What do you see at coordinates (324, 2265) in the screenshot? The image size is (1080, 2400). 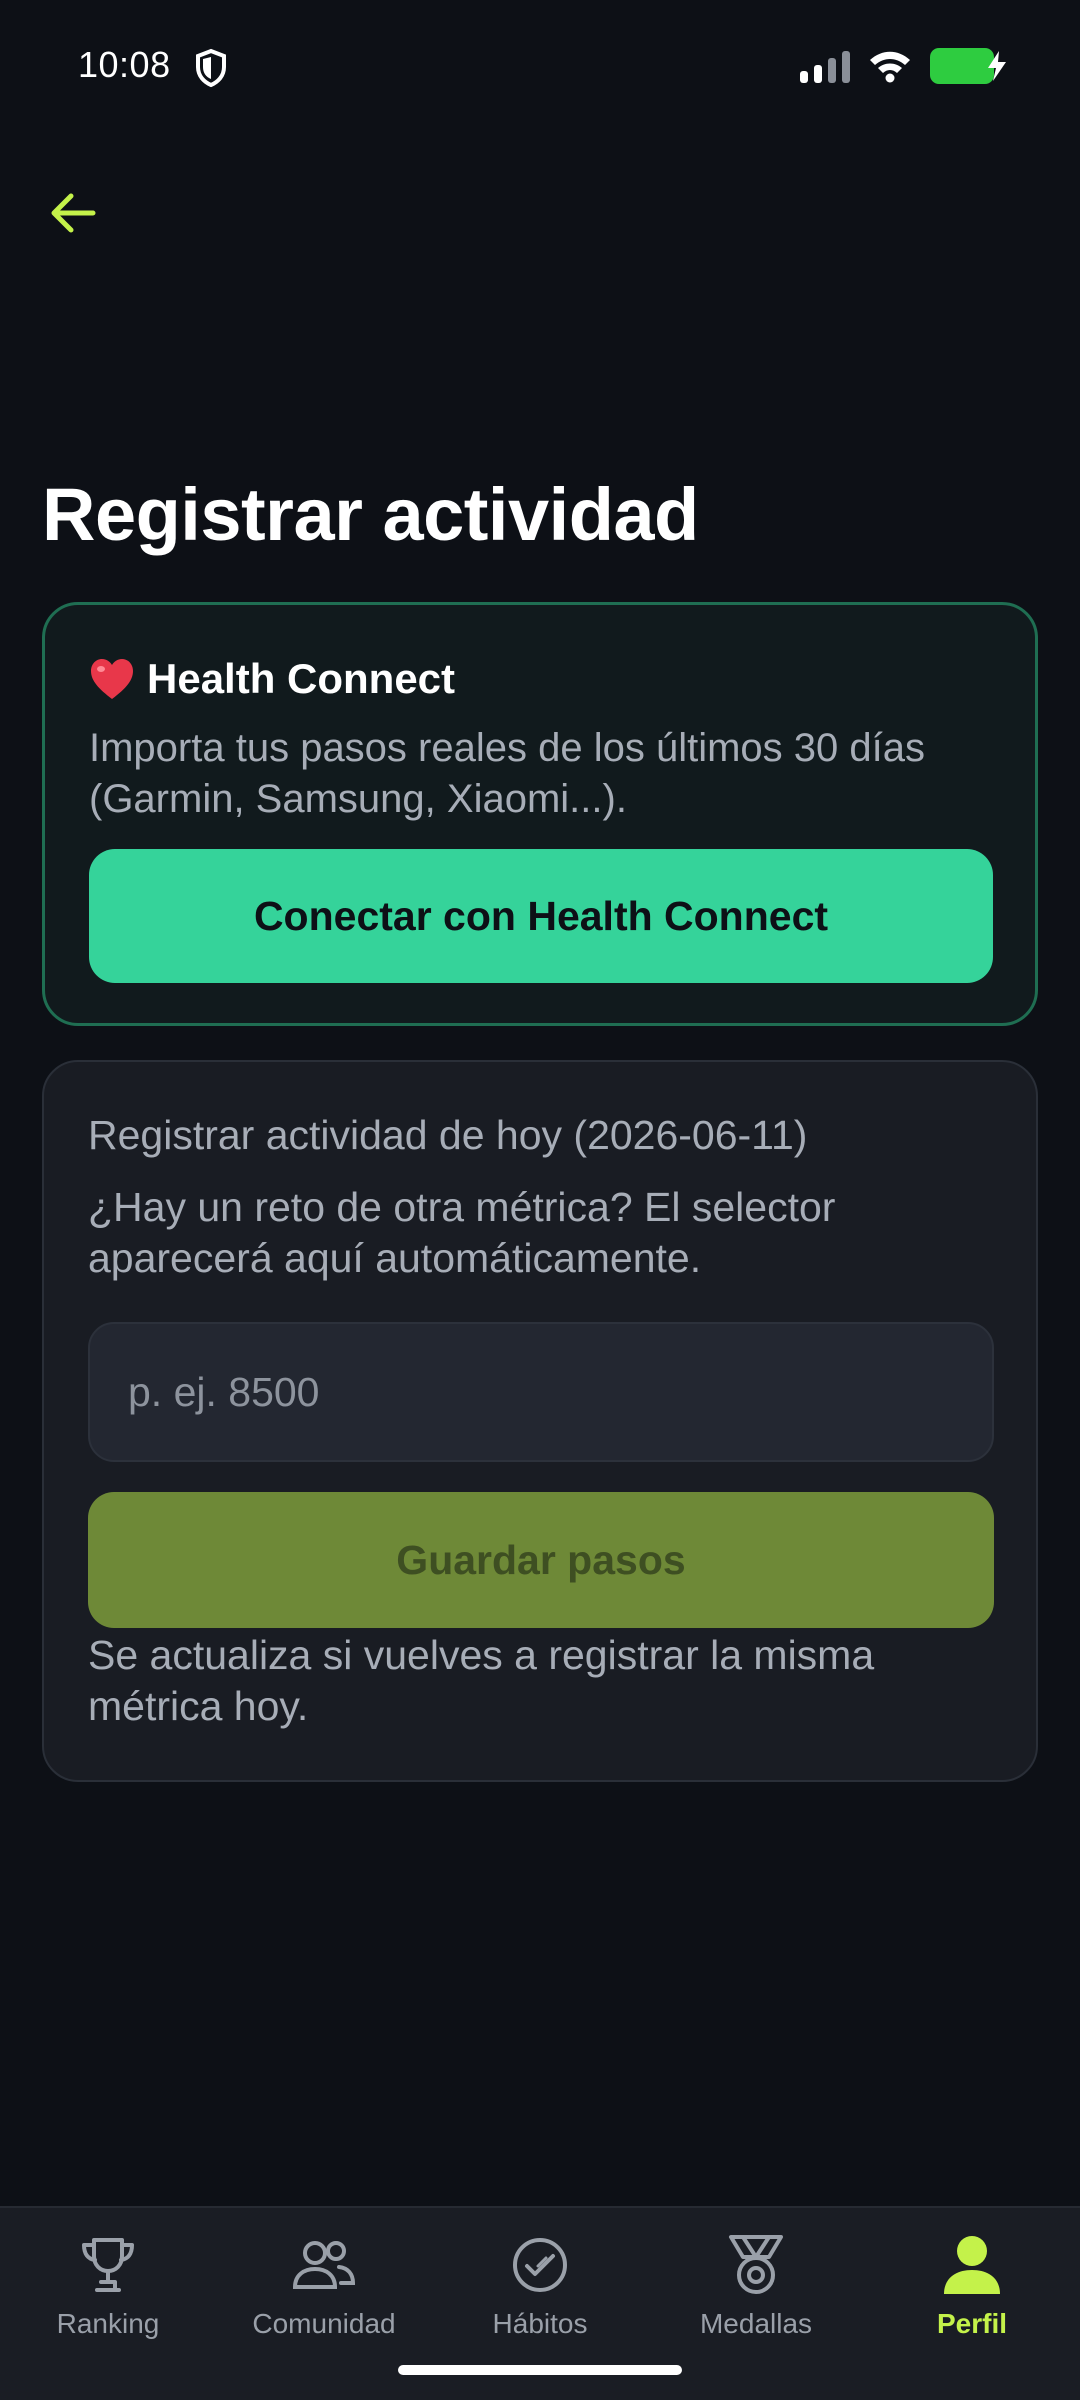 I see `users-icon` at bounding box center [324, 2265].